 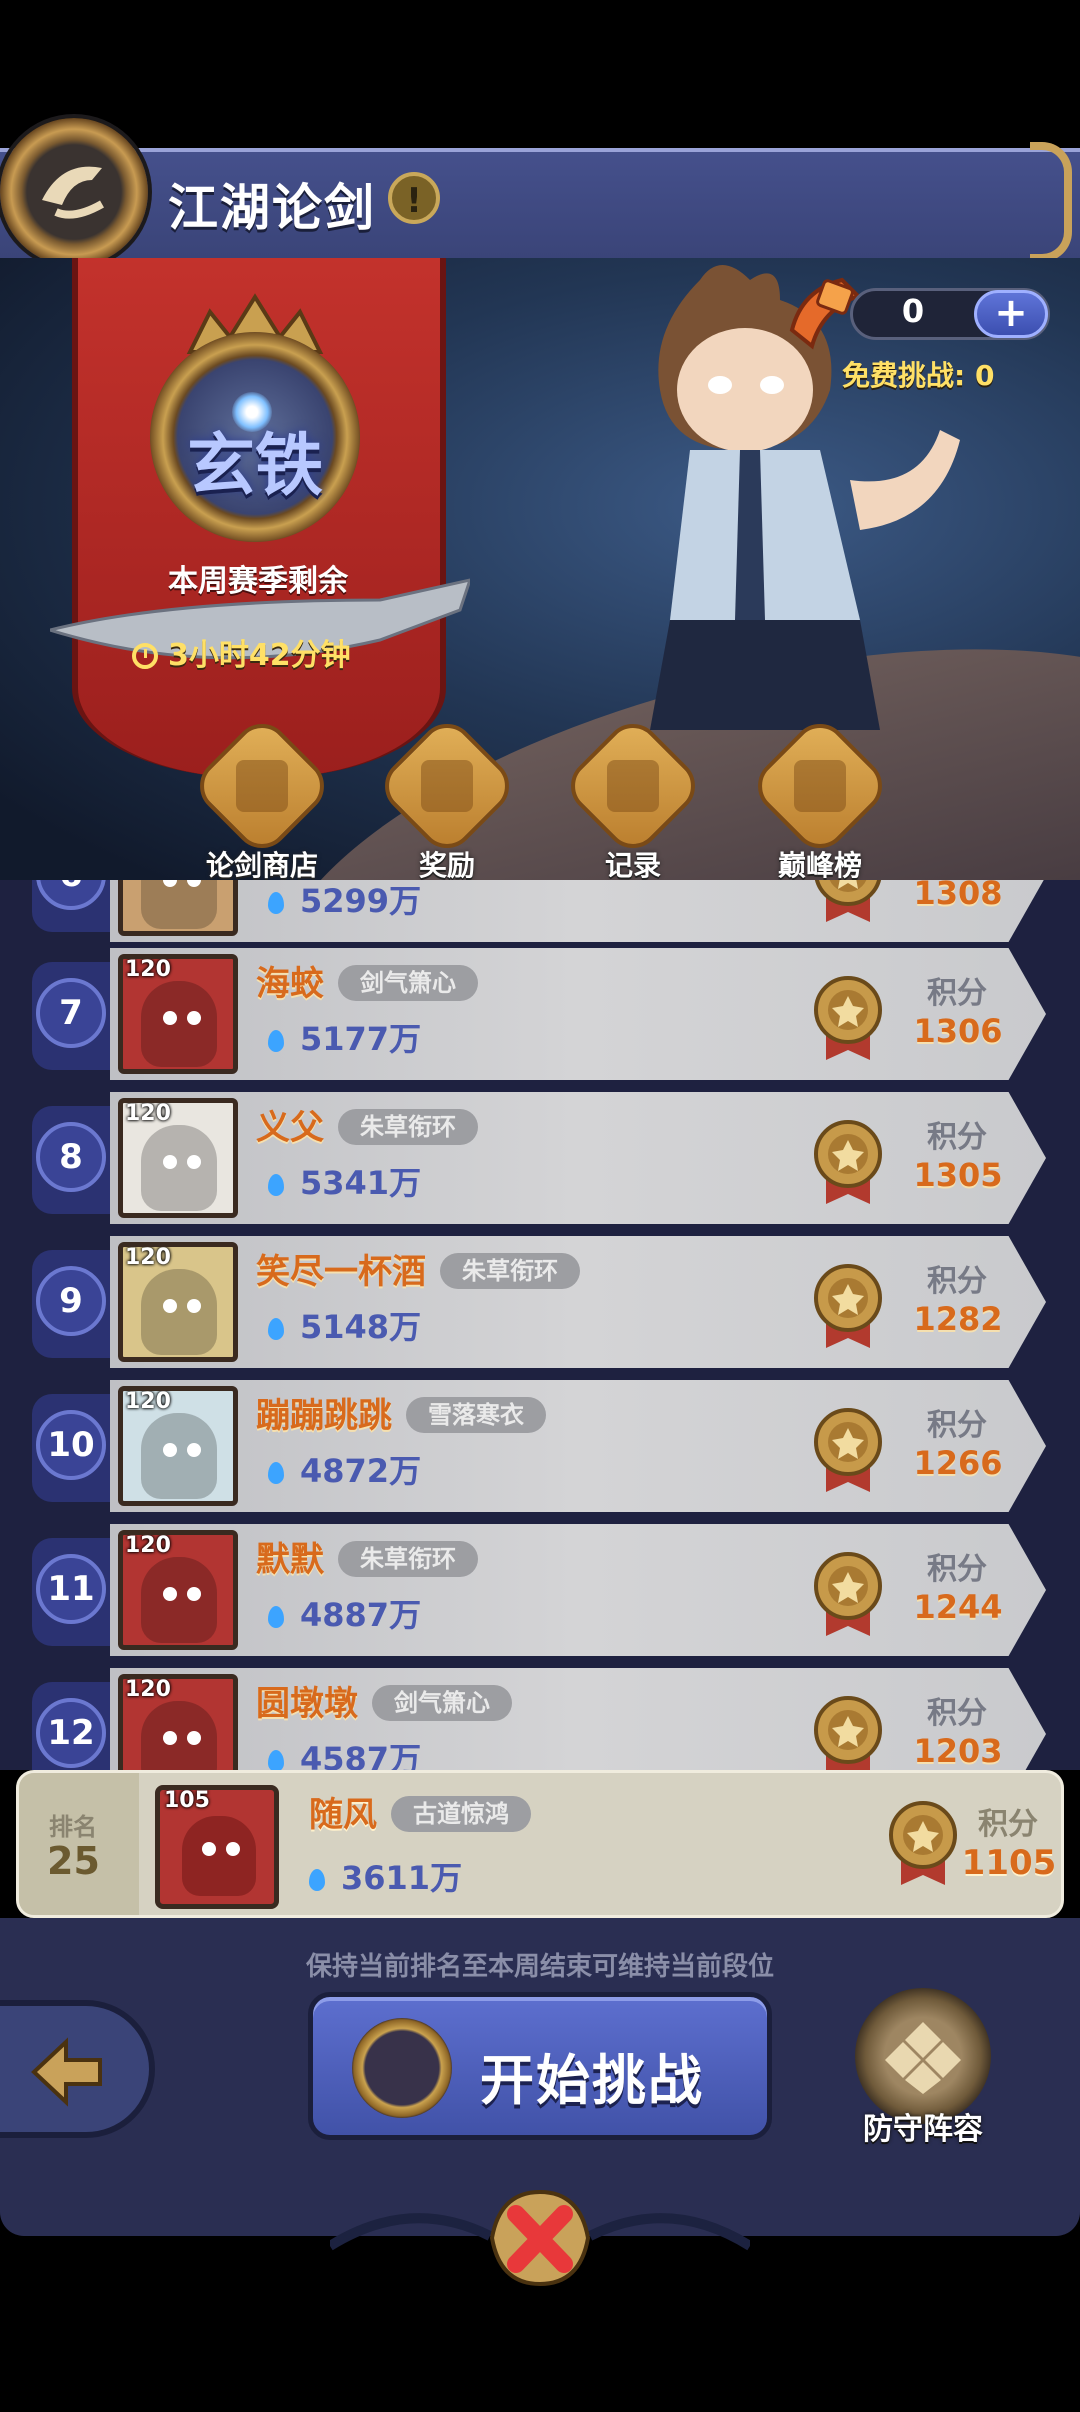 I want to click on my-avatar: 105, so click(x=217, y=1847).